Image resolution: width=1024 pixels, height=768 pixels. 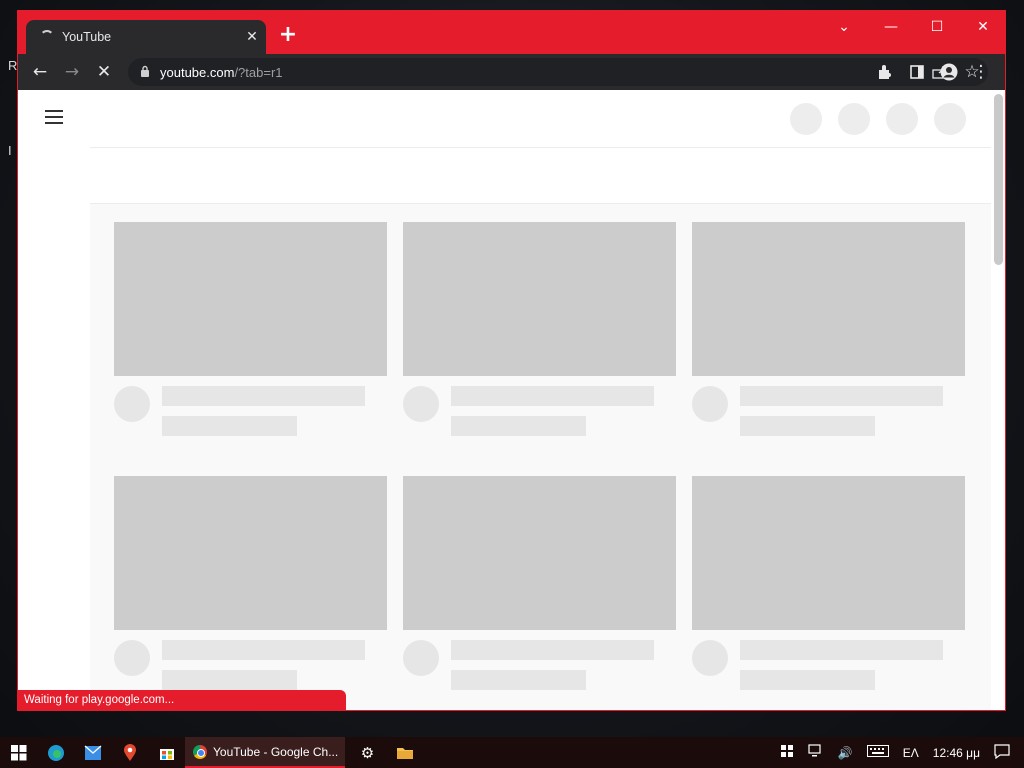 I want to click on profile-icon, so click(x=949, y=72).